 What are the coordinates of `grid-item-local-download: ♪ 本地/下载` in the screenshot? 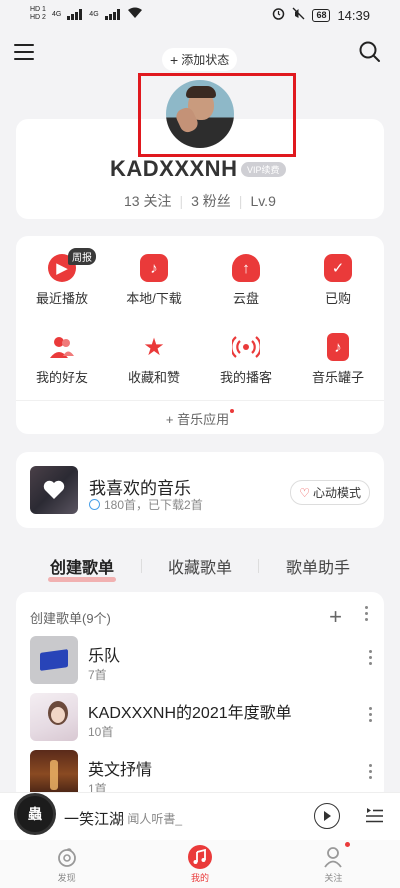 It's located at (154, 280).